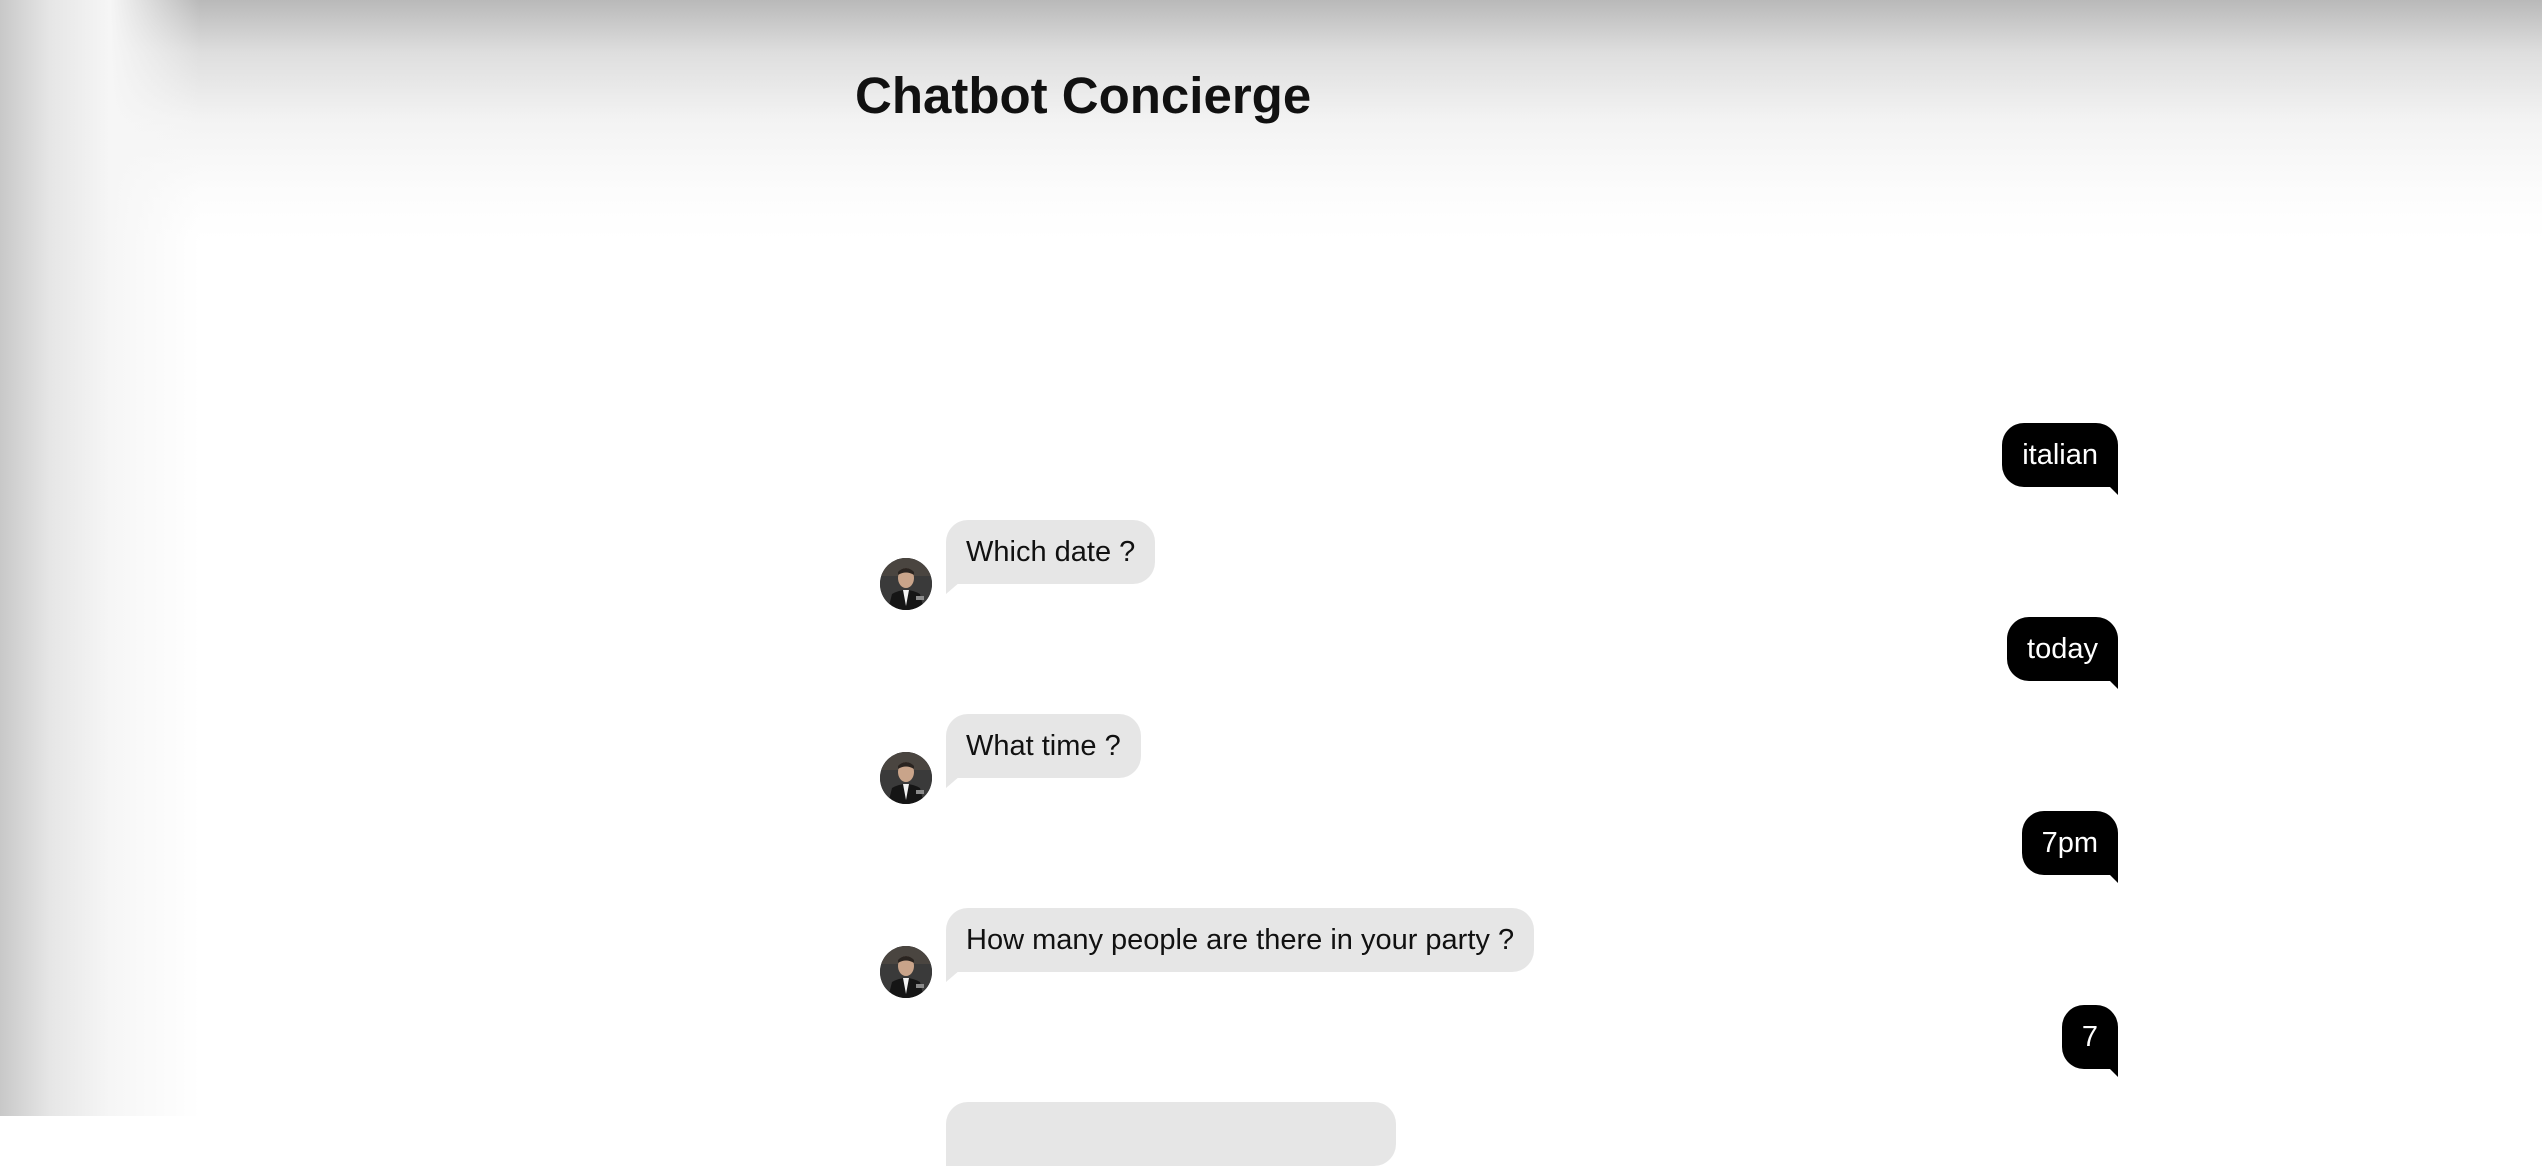  I want to click on user-message-bubble: 7, so click(2089, 1037).